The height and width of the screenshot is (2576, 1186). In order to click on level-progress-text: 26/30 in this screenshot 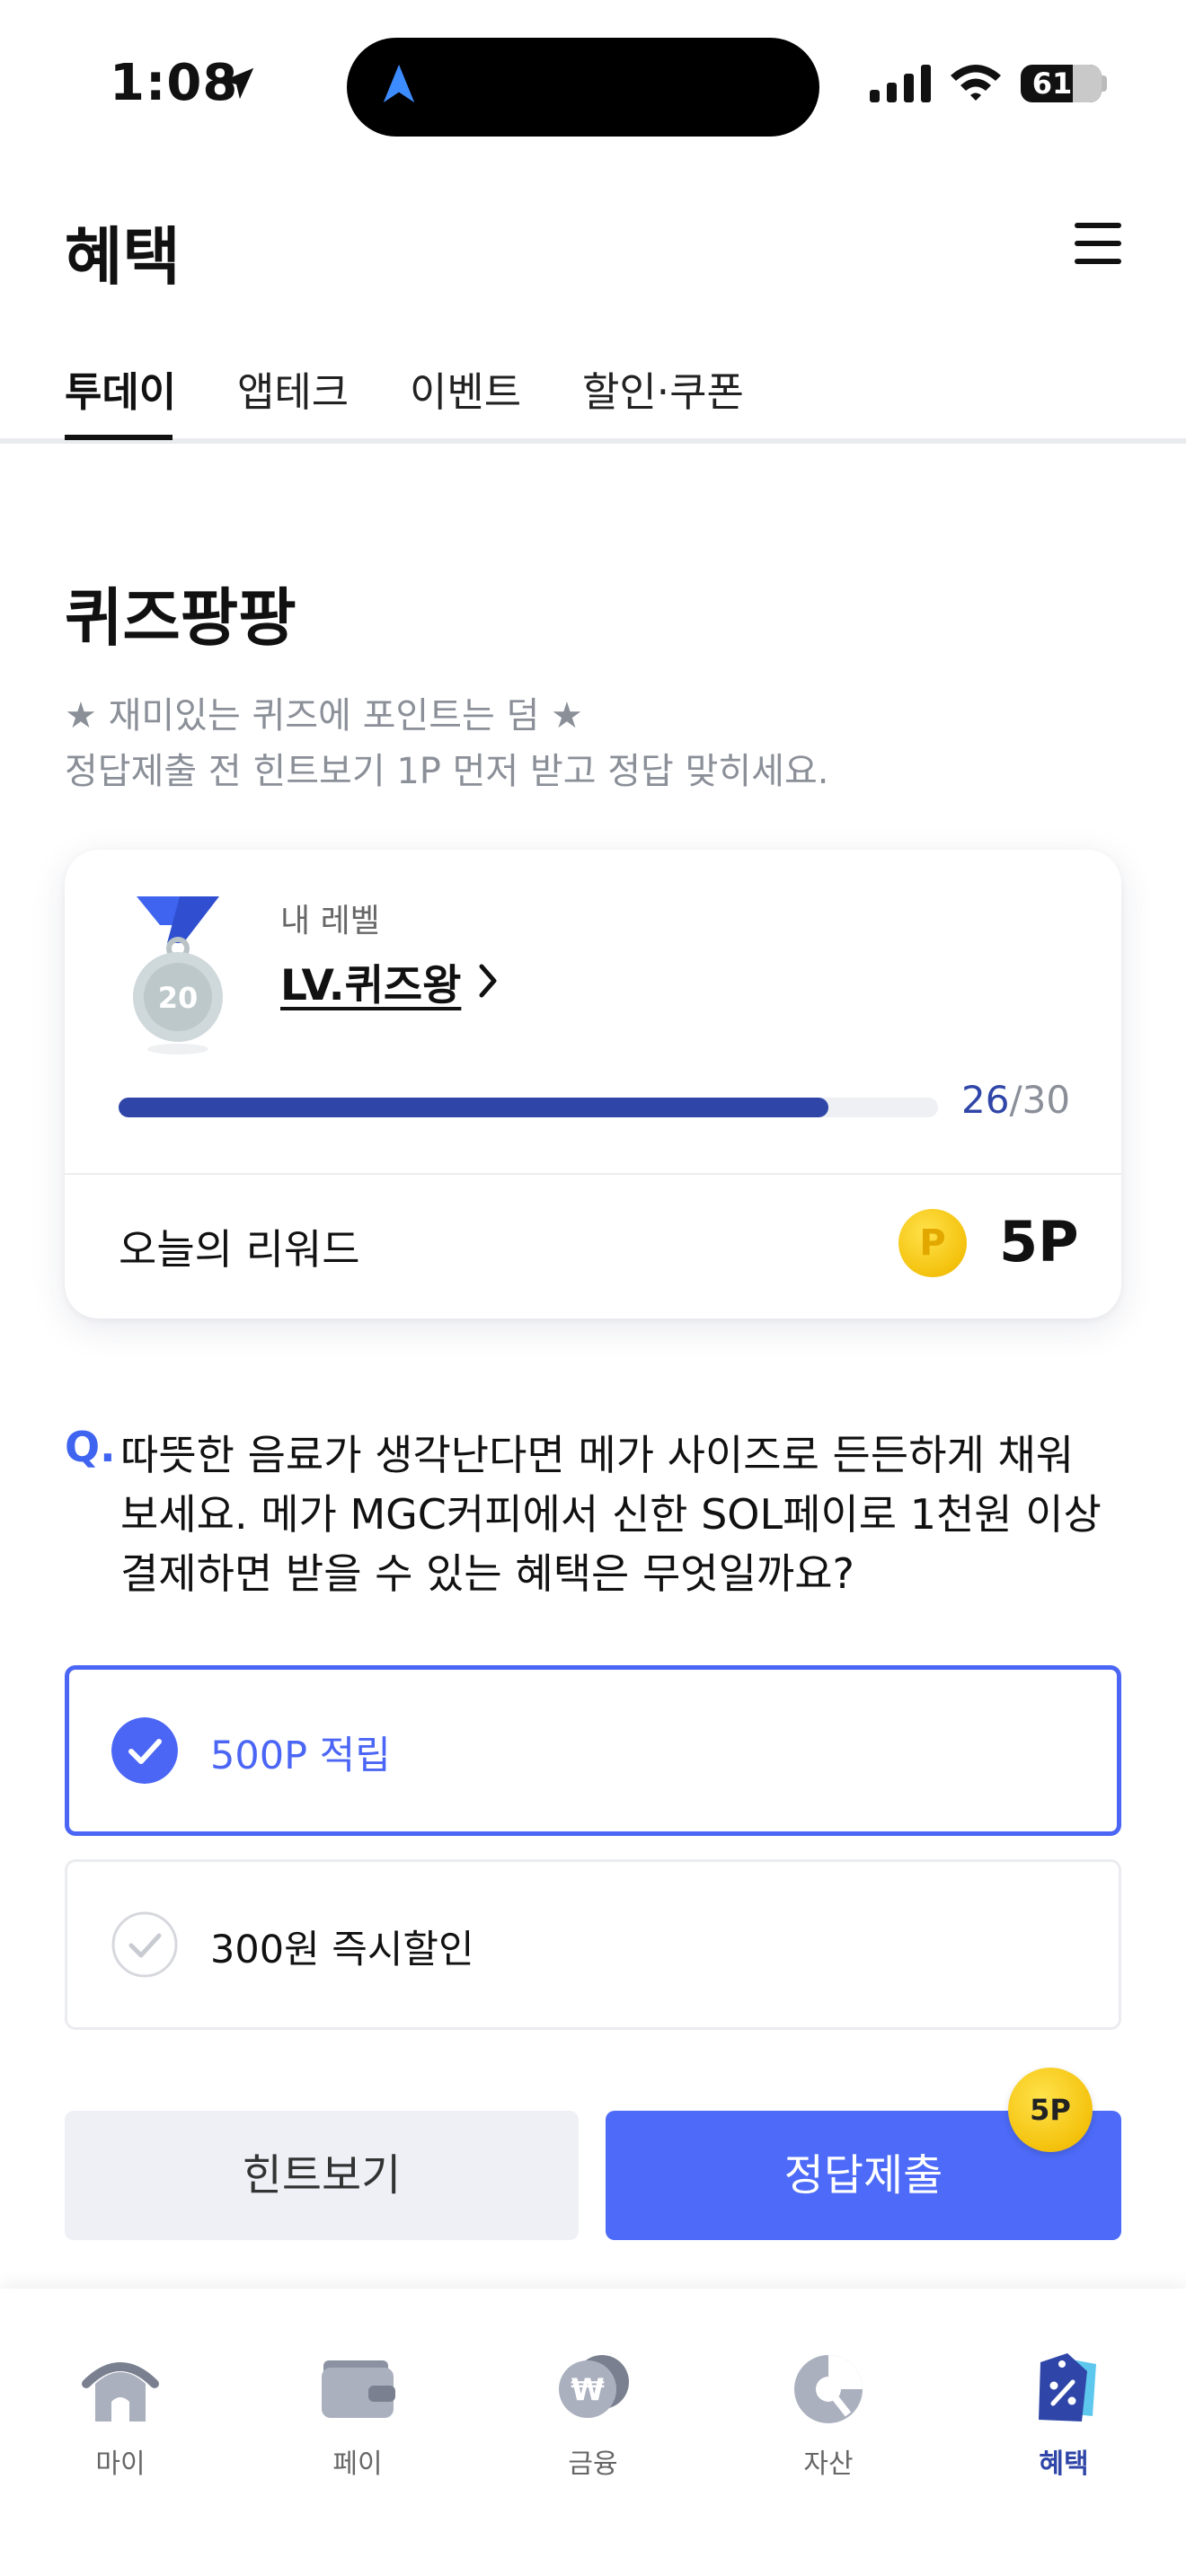, I will do `click(1015, 1100)`.